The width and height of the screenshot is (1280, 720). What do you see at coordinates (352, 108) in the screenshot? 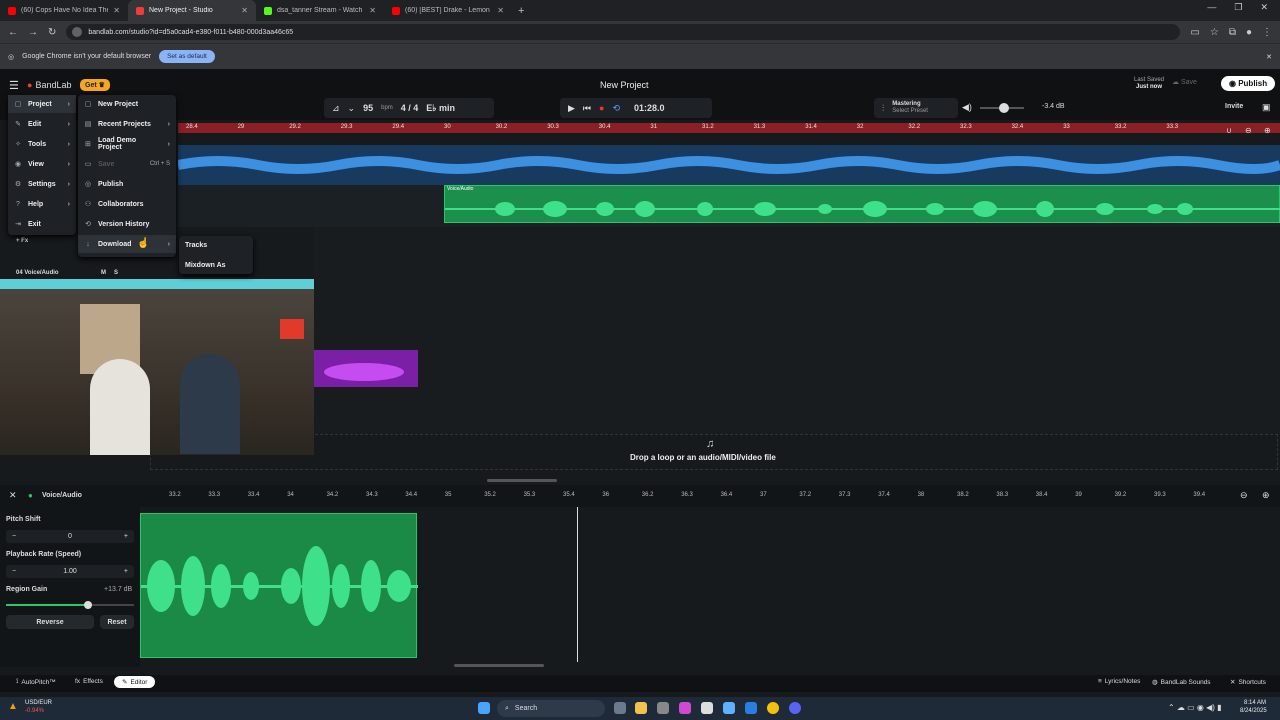
I see `chevron-down-icon: ⌄` at bounding box center [352, 108].